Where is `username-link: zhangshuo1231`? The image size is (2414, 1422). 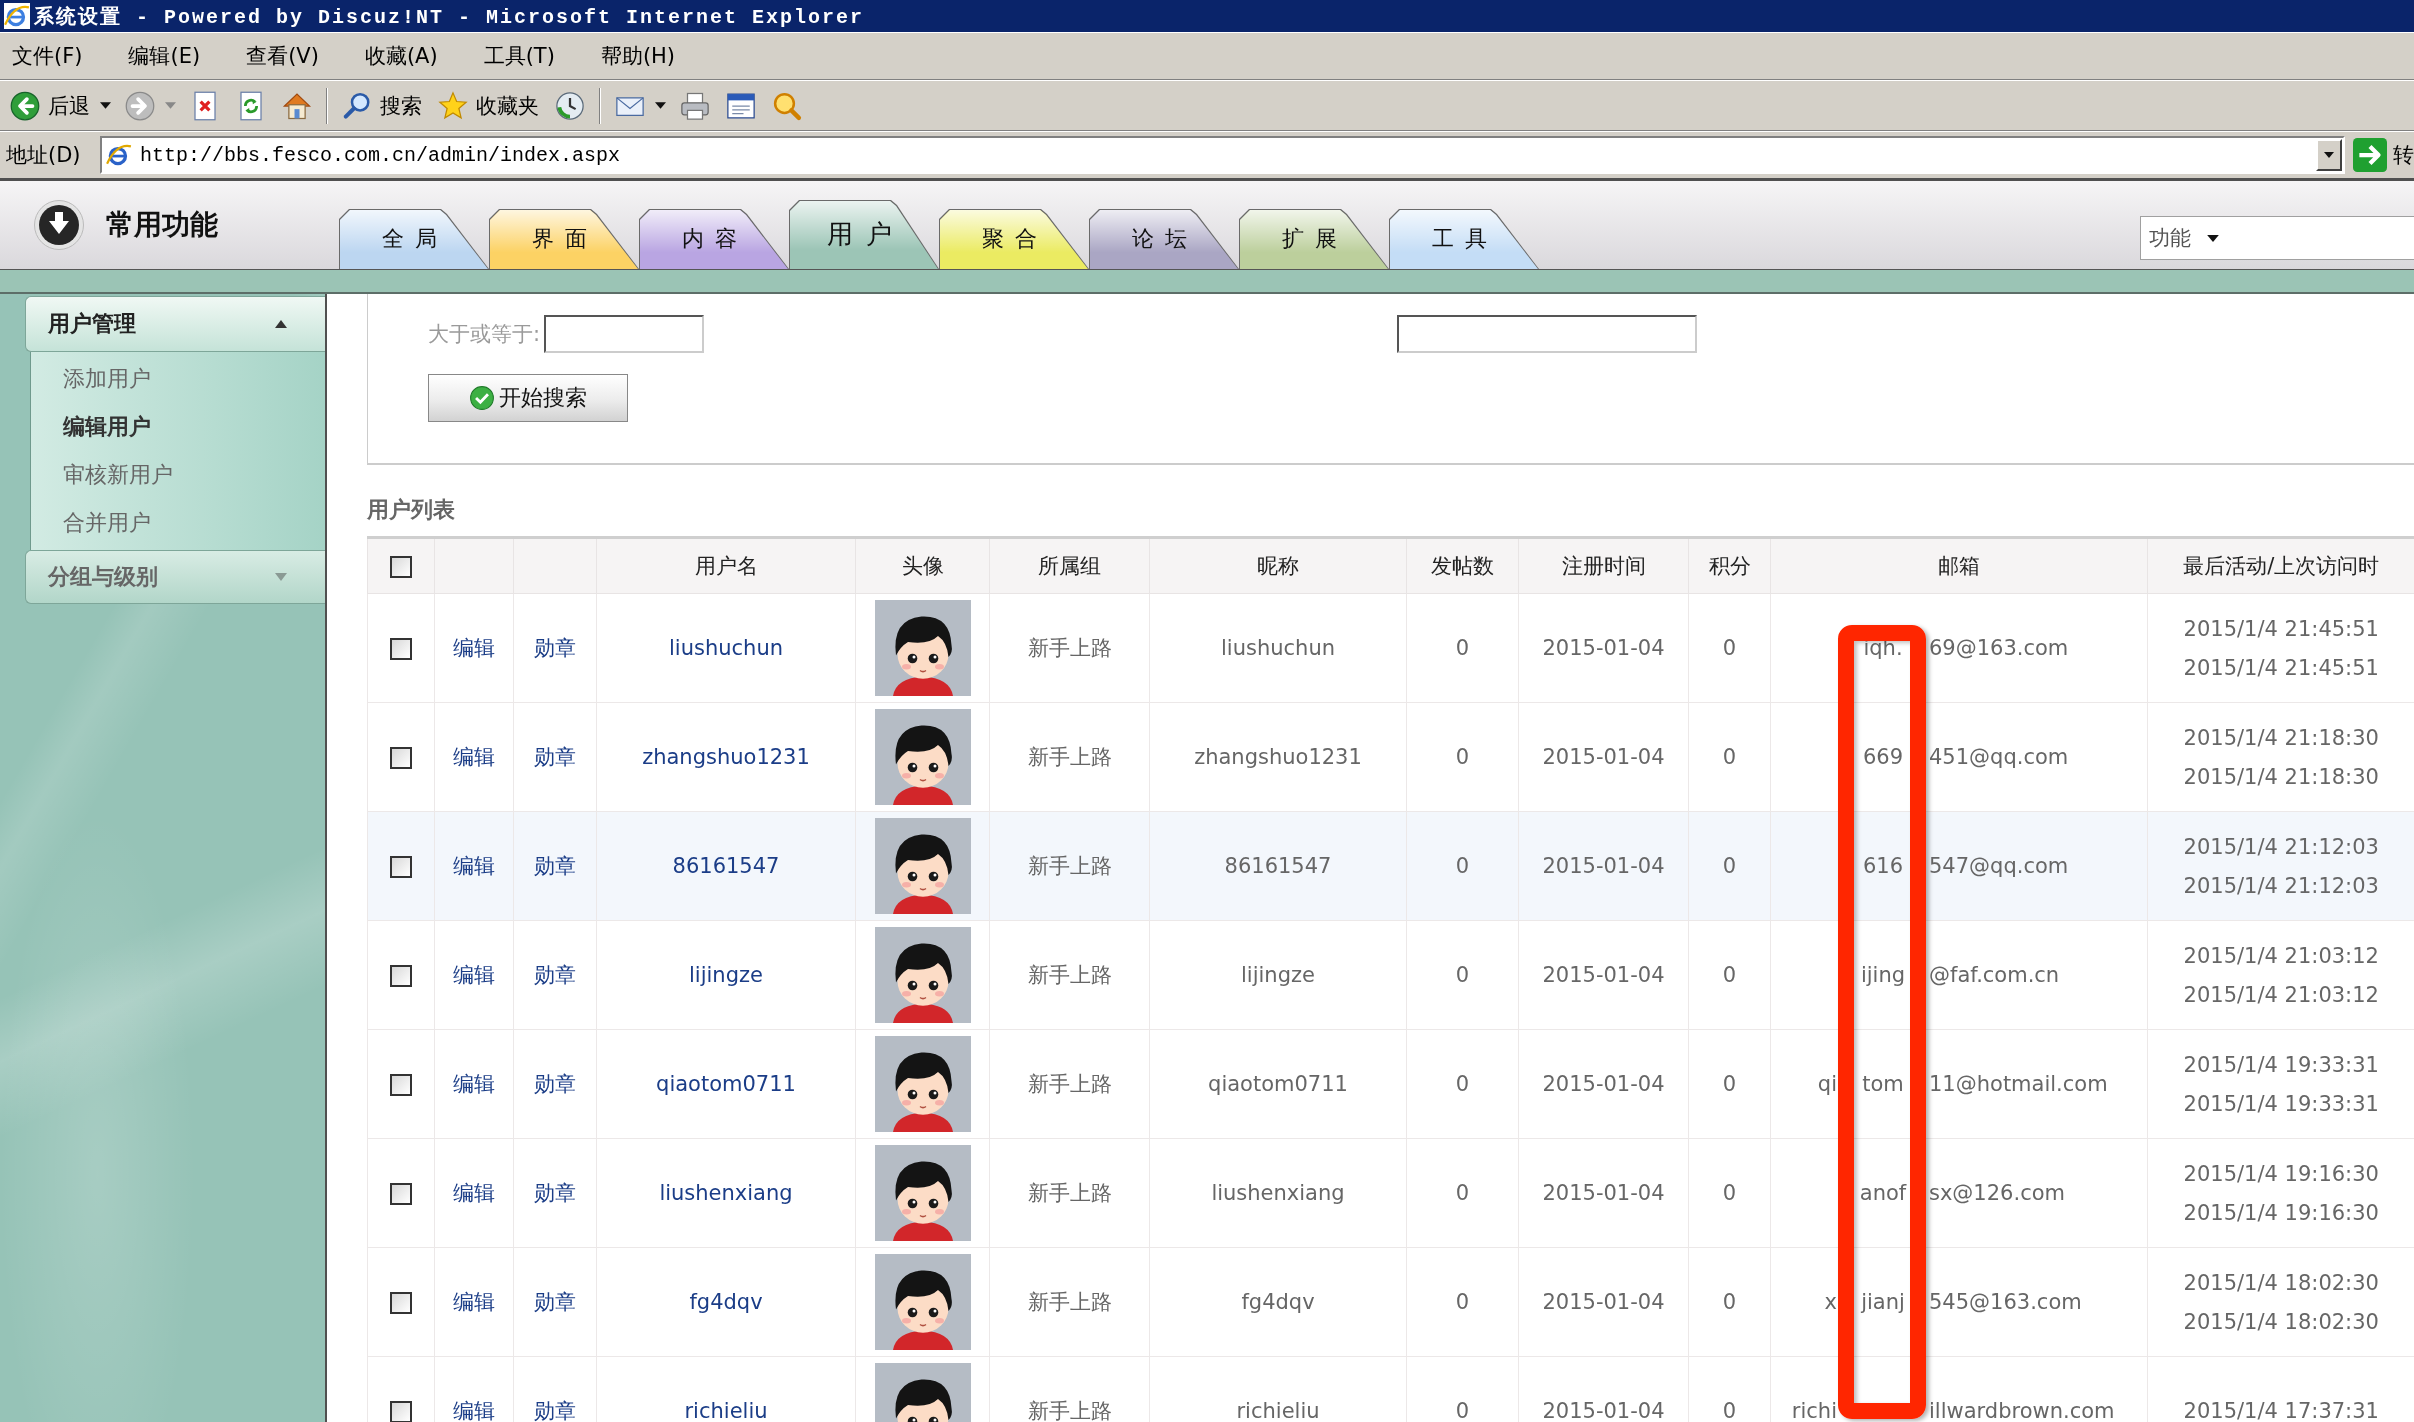 username-link: zhangshuo1231 is located at coordinates (726, 757).